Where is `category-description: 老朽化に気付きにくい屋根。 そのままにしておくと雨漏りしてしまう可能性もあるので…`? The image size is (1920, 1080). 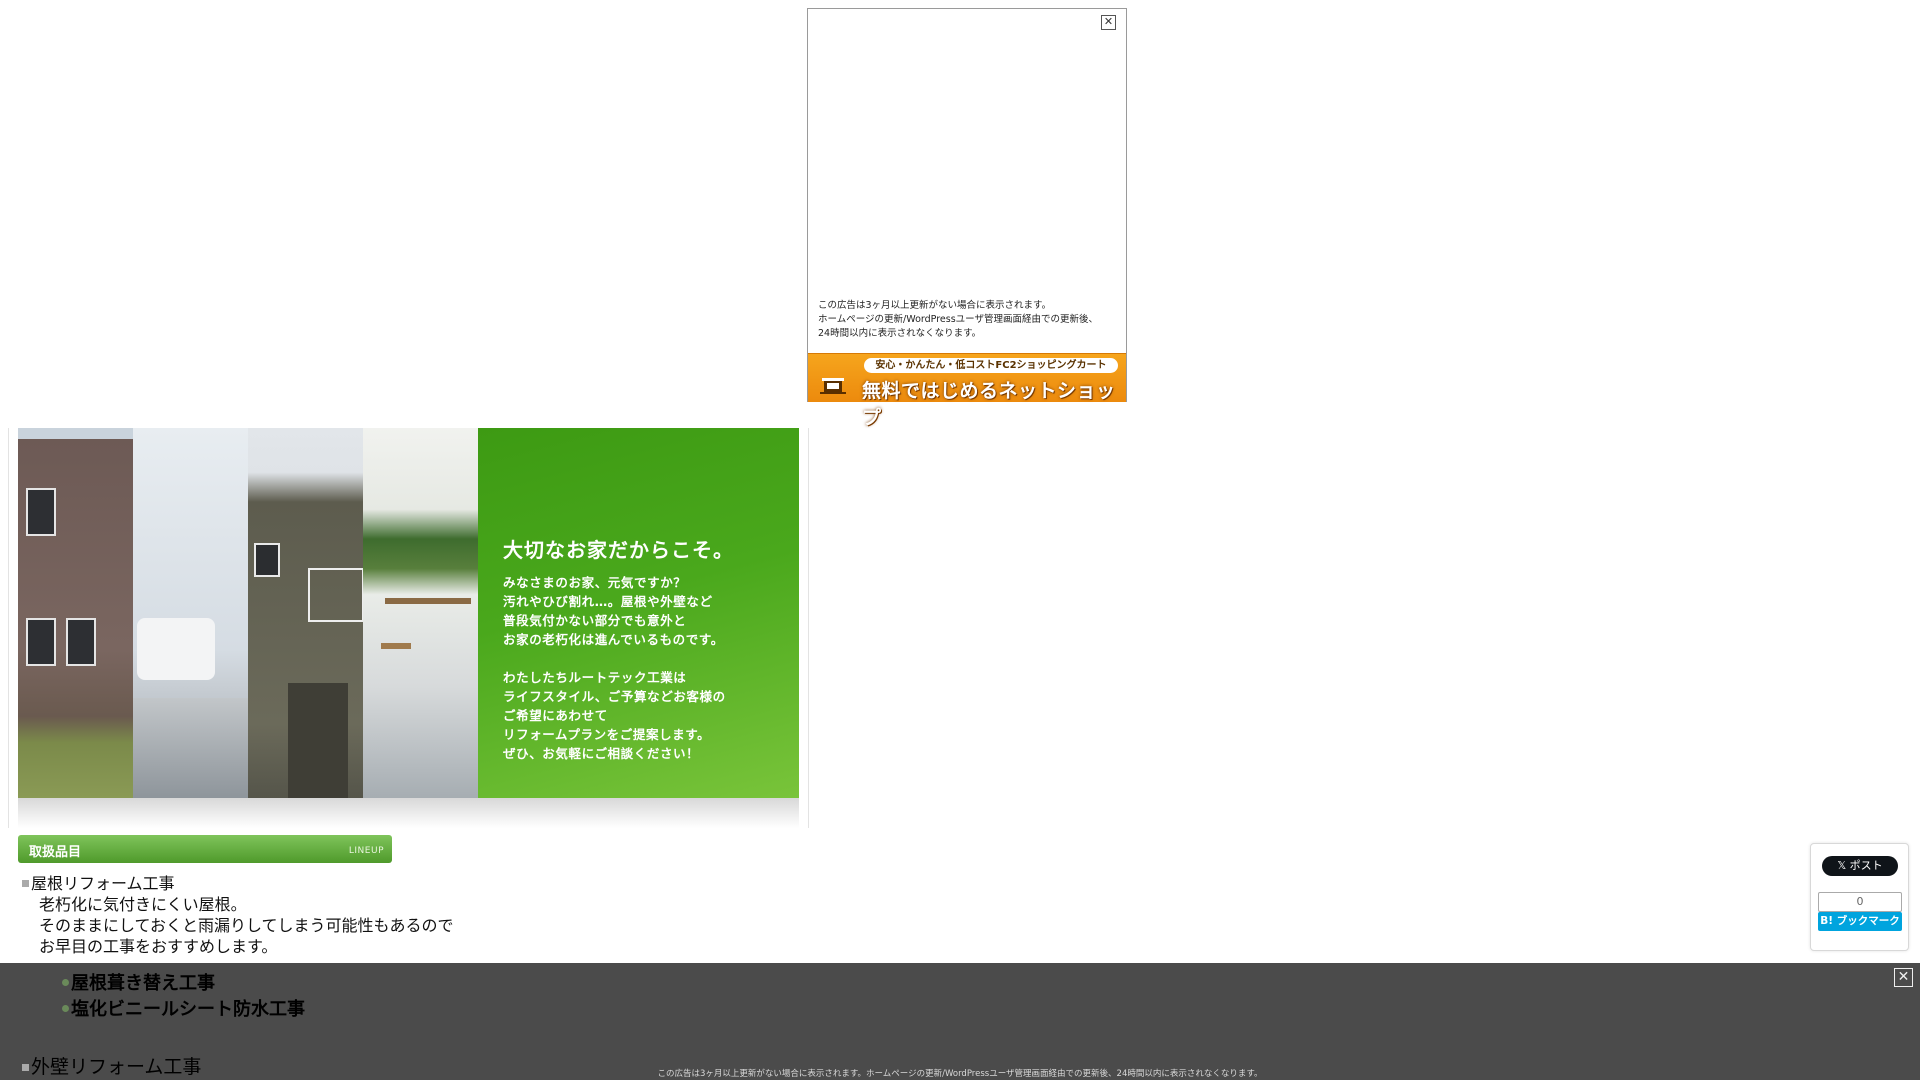 category-description: 老朽化に気付きにくい屋根。 そのままにしておくと雨漏りしてしまう可能性もあるので… is located at coordinates (392, 925).